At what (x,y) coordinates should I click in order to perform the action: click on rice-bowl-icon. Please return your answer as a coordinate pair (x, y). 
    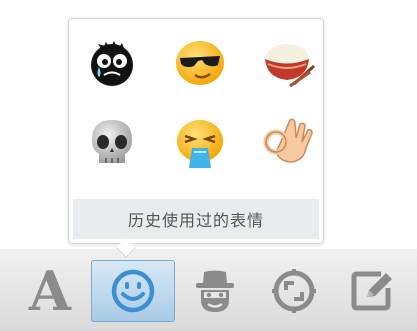
    Looking at the image, I should click on (290, 66).